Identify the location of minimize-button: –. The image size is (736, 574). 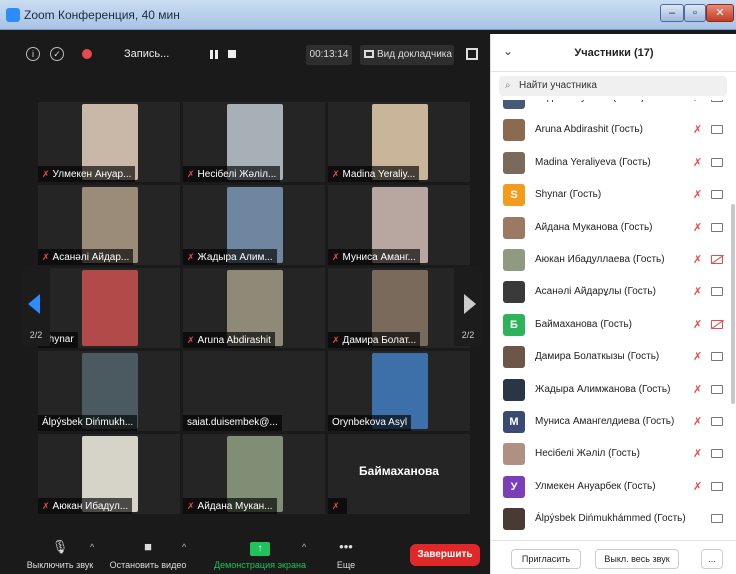
(672, 13).